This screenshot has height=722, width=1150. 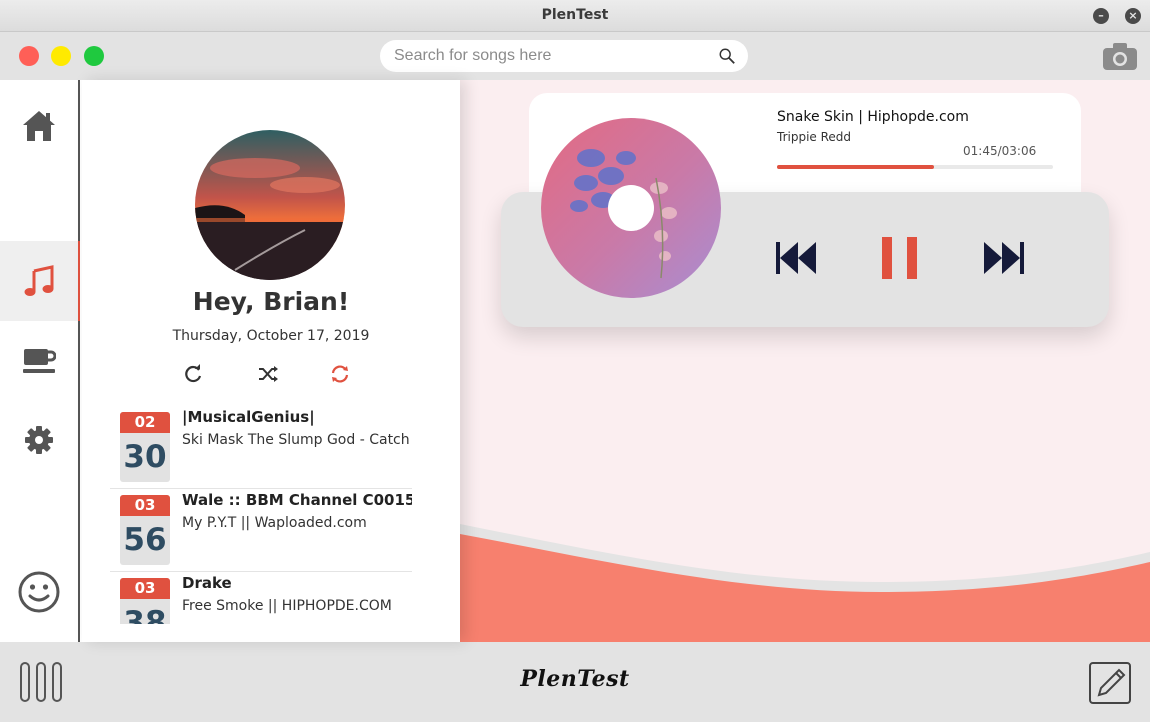 I want to click on previous-icon, so click(x=796, y=258).